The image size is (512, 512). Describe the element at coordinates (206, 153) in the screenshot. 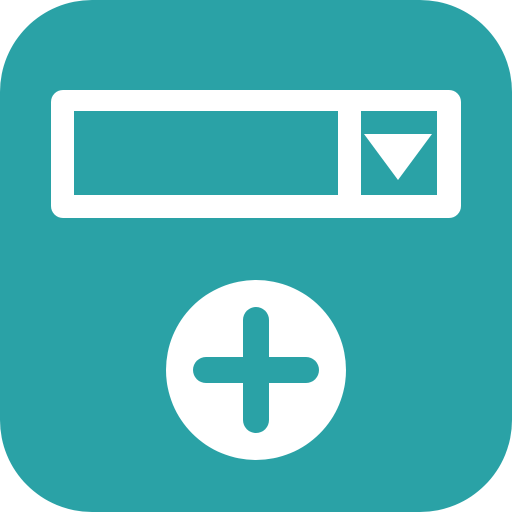

I see `dropdown-text-area` at that location.